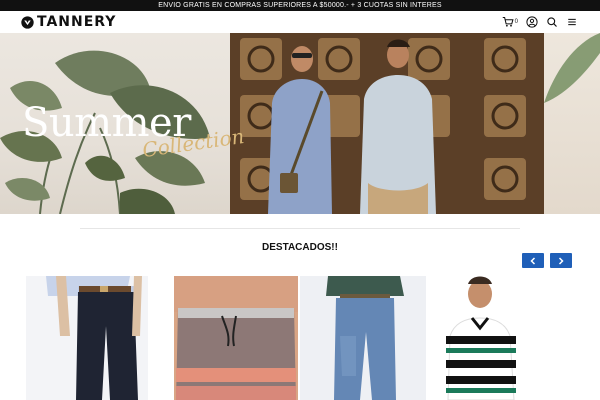  What do you see at coordinates (300, 247) in the screenshot?
I see `featured-title: DESTACADOS!!` at bounding box center [300, 247].